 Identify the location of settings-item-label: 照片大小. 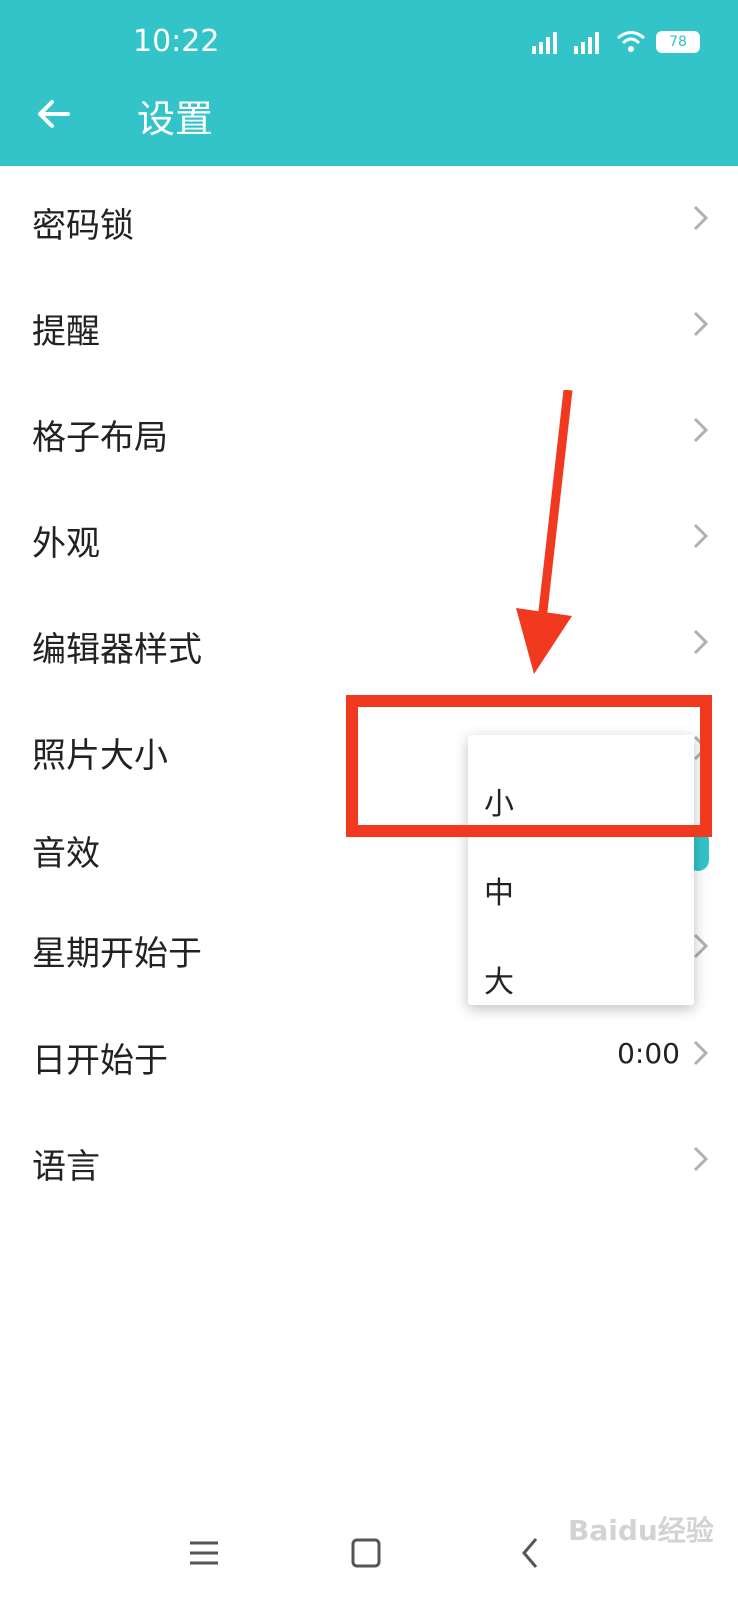
(100, 756).